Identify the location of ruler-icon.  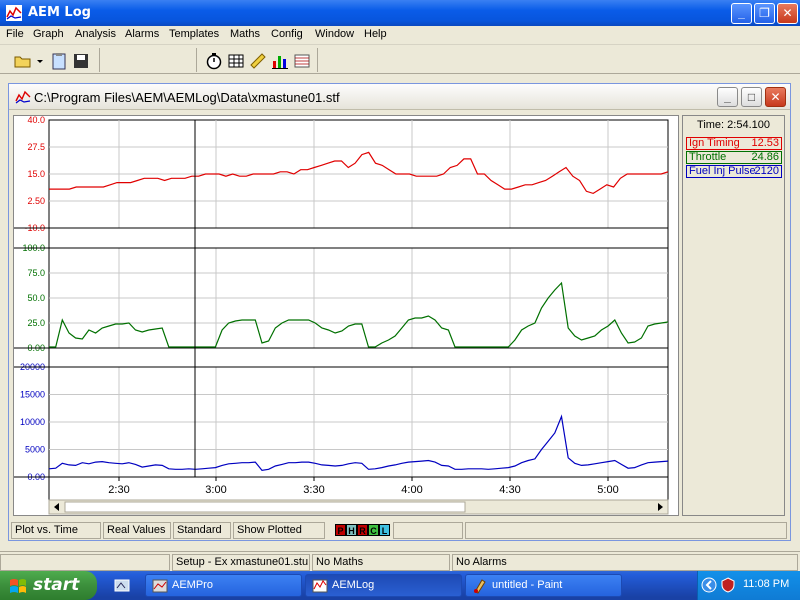
(258, 61).